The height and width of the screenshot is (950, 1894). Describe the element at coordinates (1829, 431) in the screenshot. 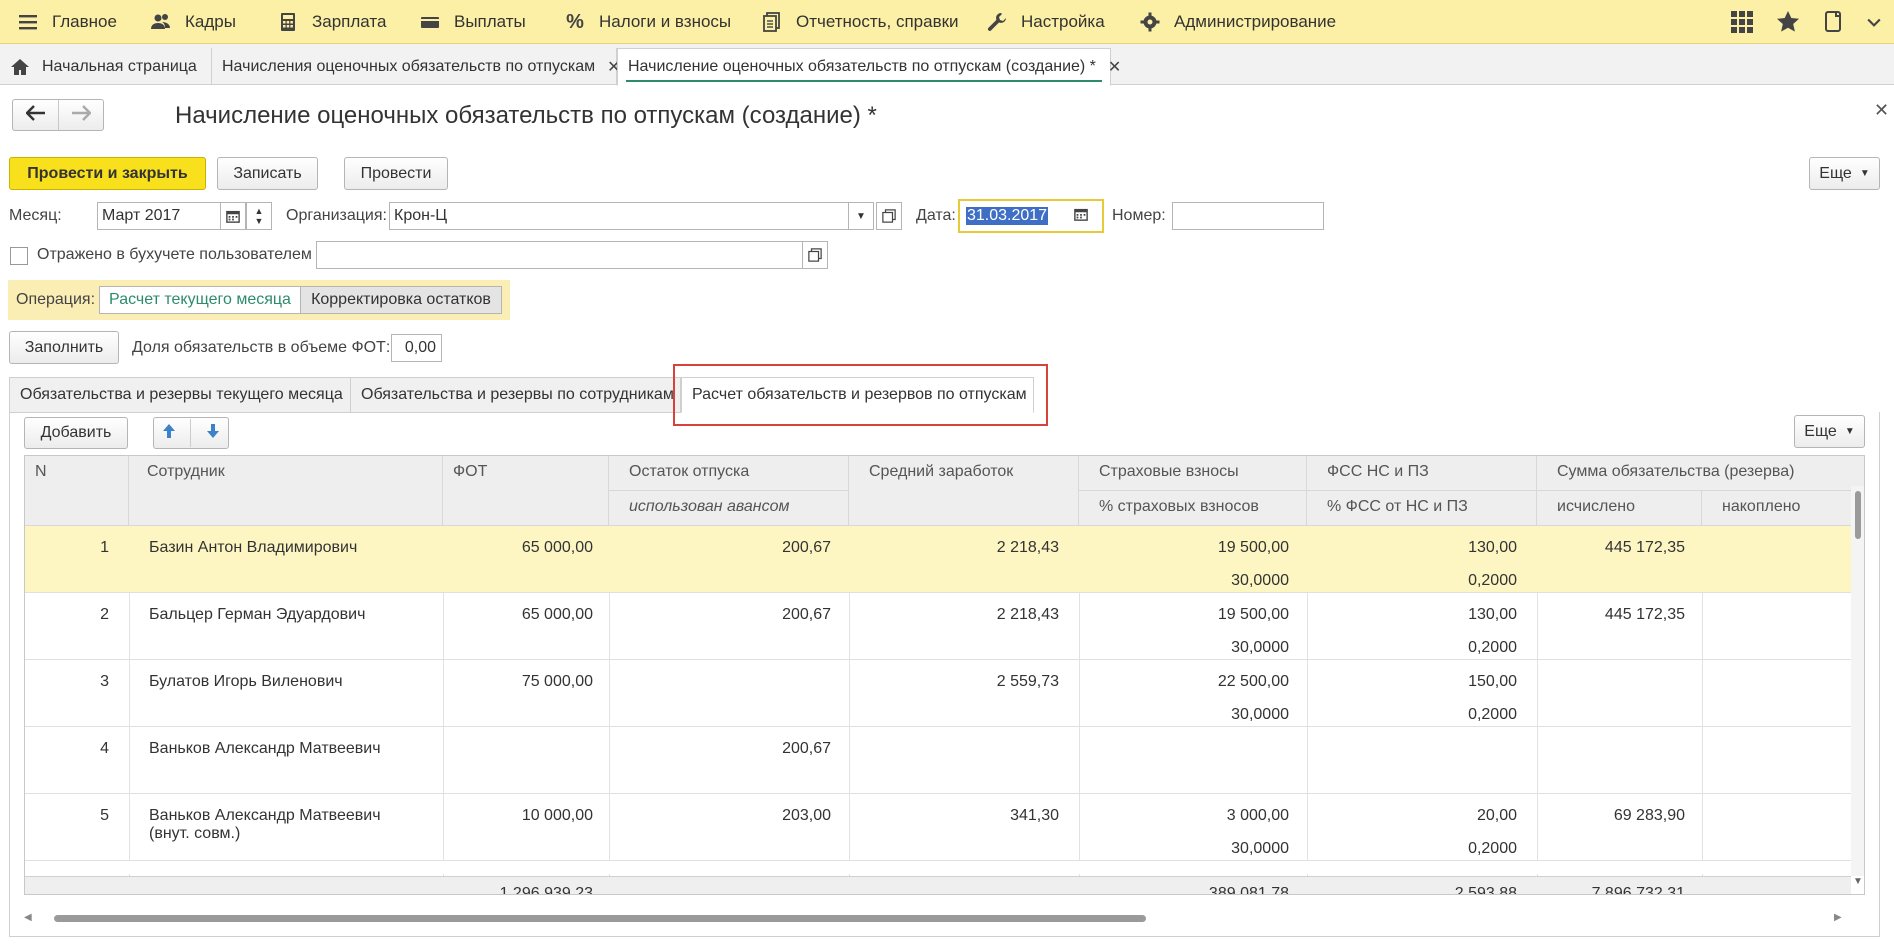

I see `table-more-button: Еще ▼` at that location.